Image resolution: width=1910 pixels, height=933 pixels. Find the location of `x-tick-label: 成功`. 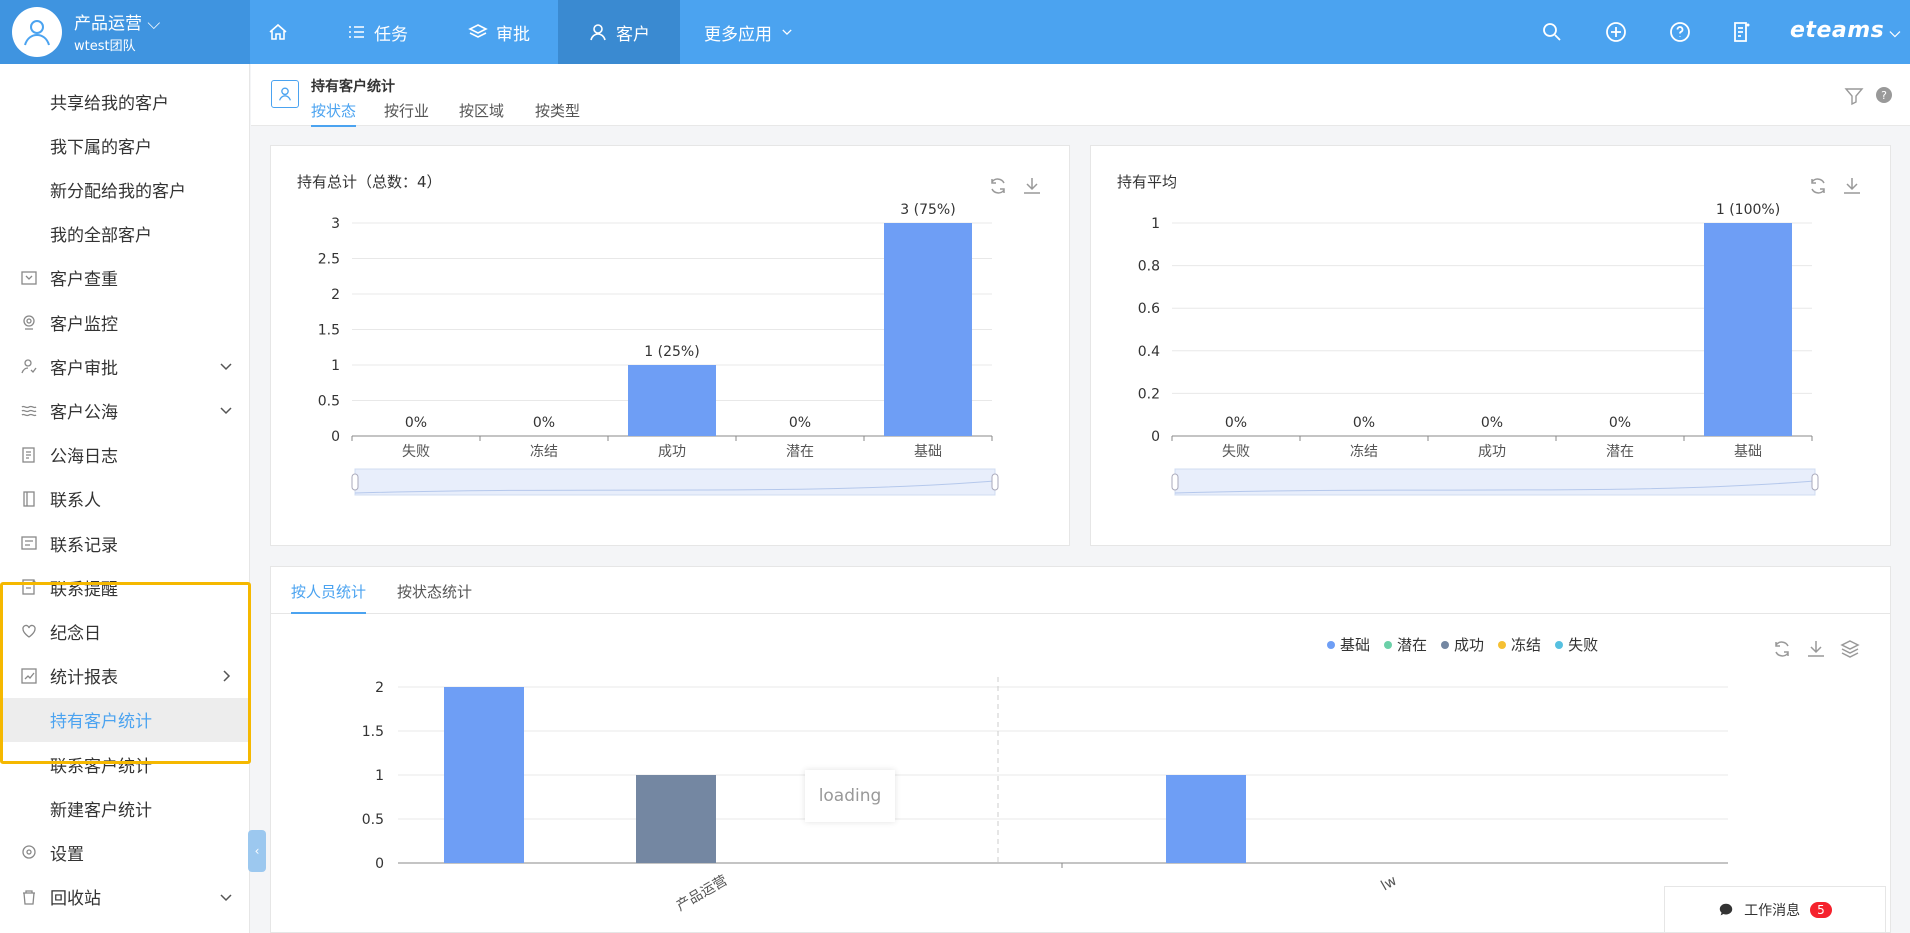

x-tick-label: 成功 is located at coordinates (1492, 452).